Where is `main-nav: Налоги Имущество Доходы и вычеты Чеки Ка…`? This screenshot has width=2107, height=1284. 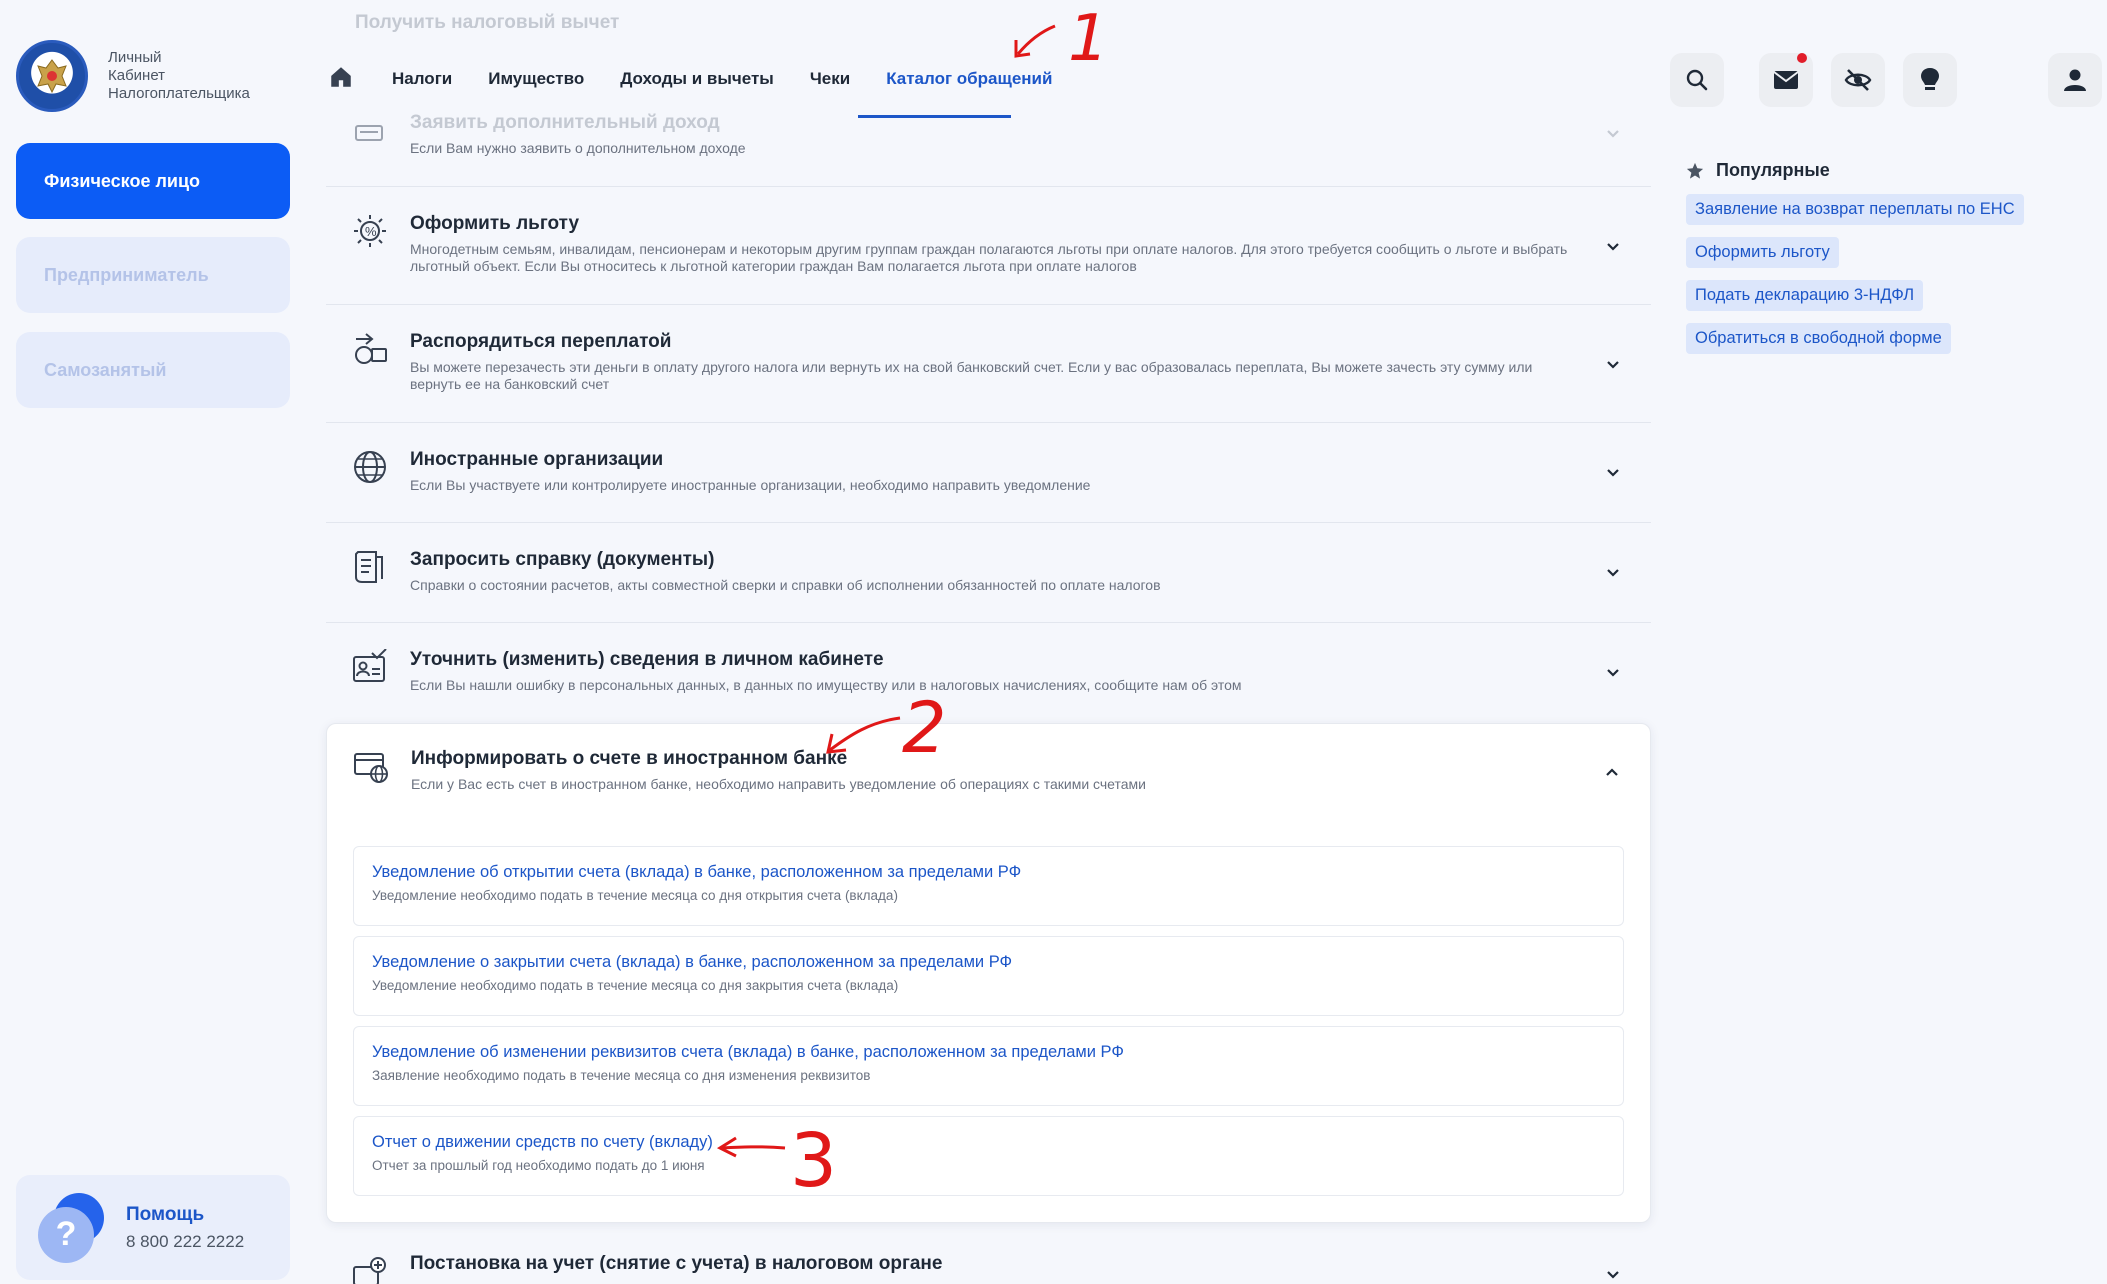
main-nav: Налоги Имущество Доходы и вычеты Чеки Ка… is located at coordinates (708, 79).